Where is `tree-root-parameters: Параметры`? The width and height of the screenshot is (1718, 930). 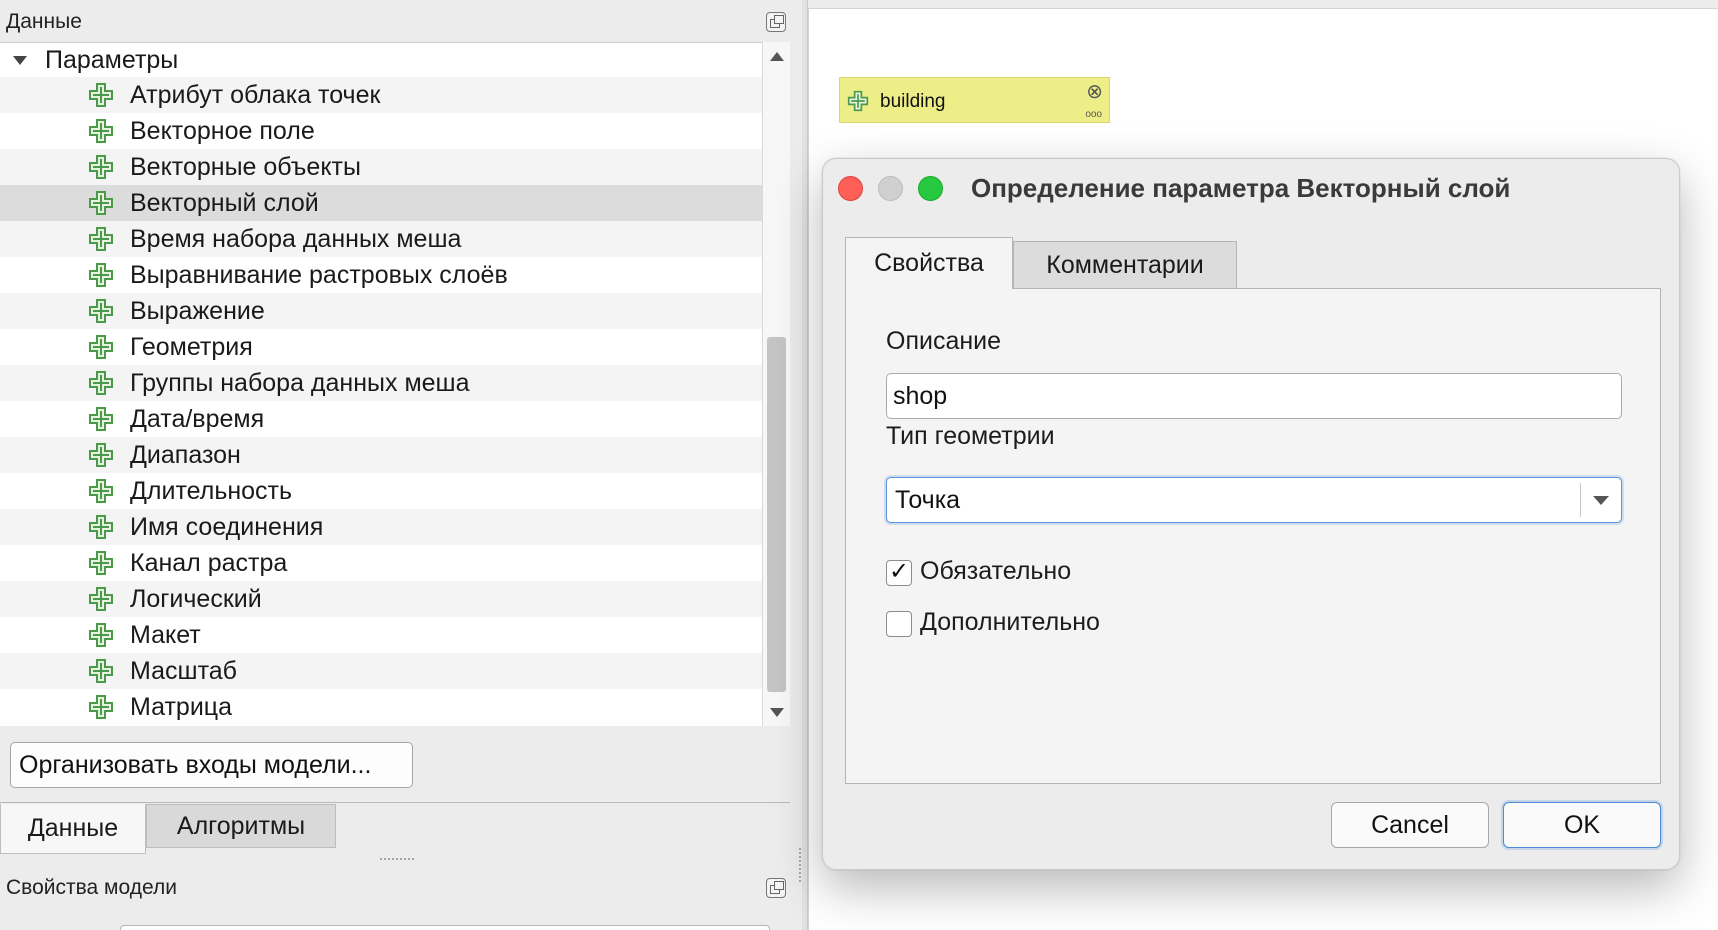
tree-root-parameters: Параметры is located at coordinates (381, 60).